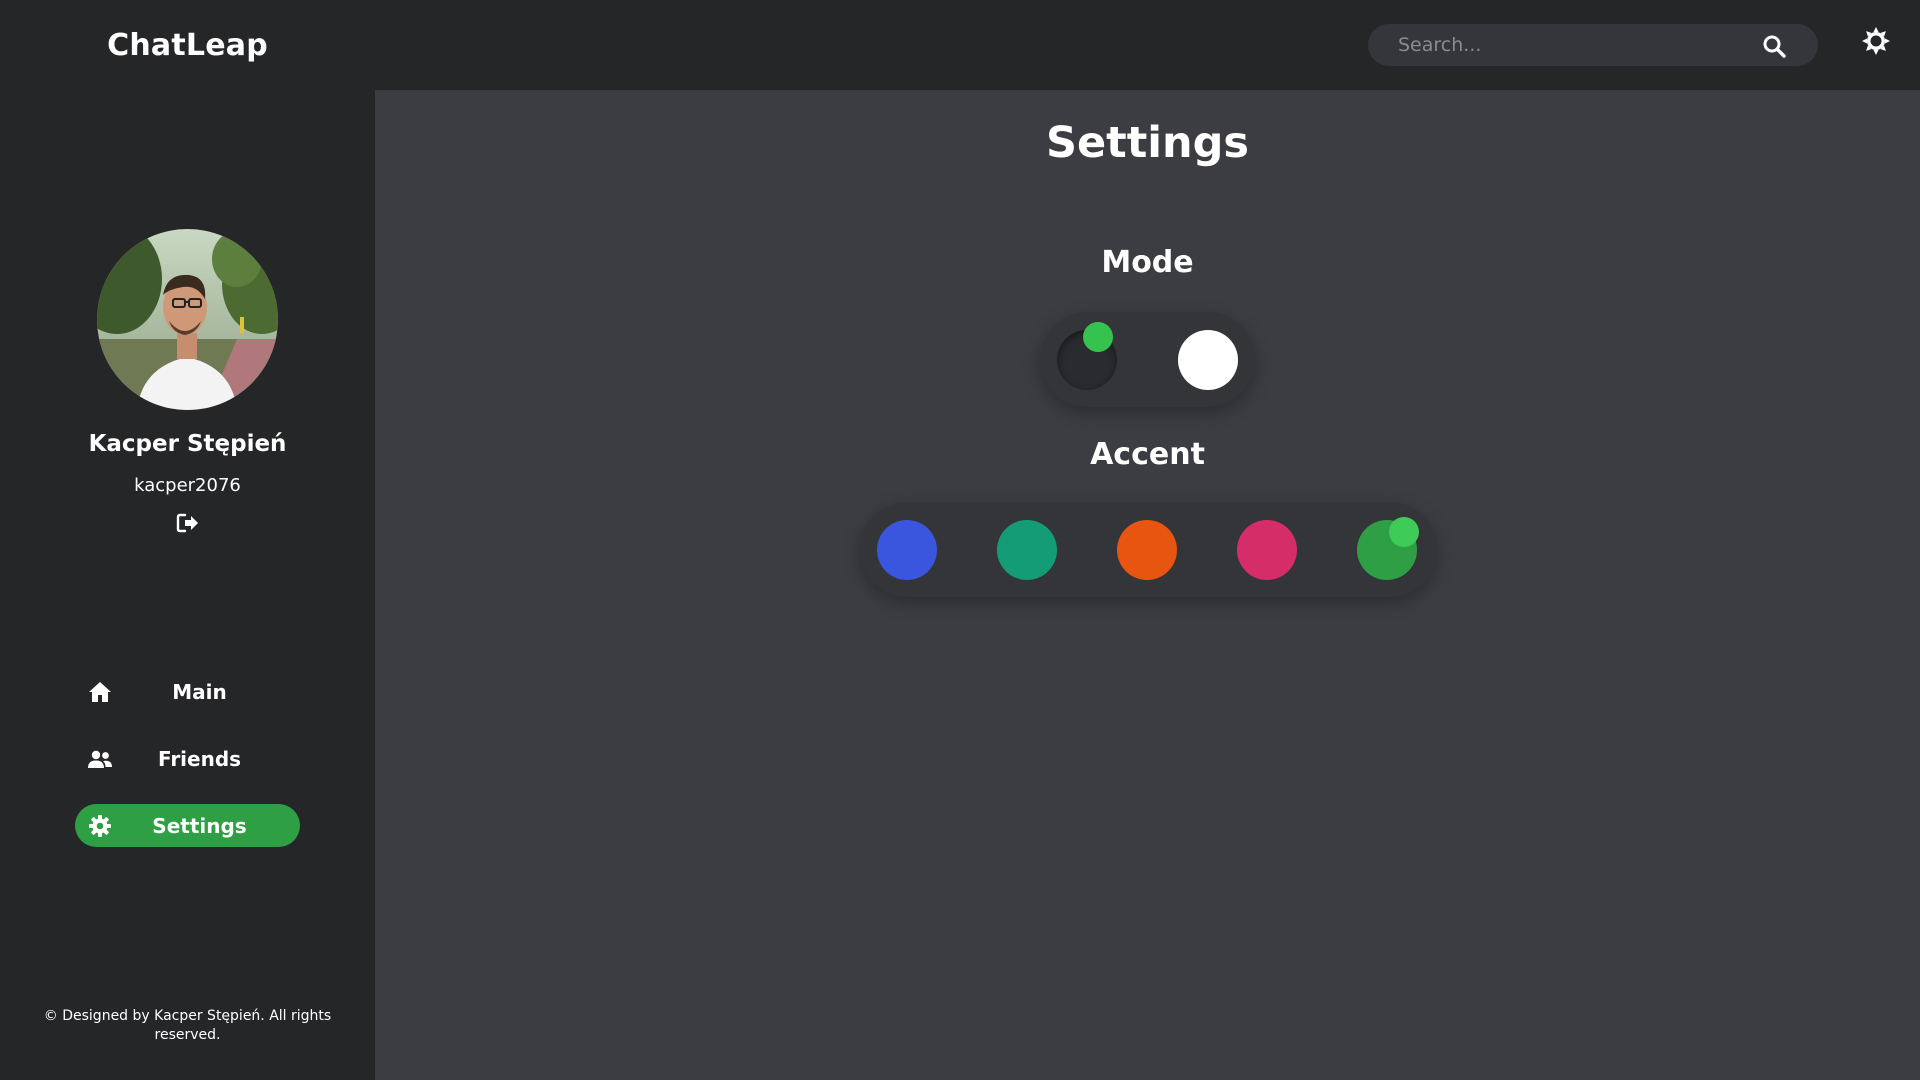 This screenshot has height=1080, width=1920. Describe the element at coordinates (187, 319) in the screenshot. I see `avatar` at that location.